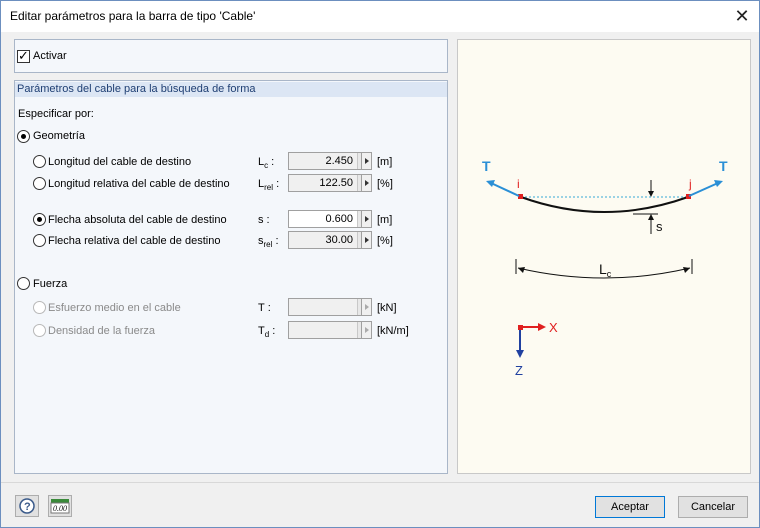 This screenshot has width=760, height=528. Describe the element at coordinates (101, 331) in the screenshot. I see `force-density-label: Densidad de la fuerza` at that location.